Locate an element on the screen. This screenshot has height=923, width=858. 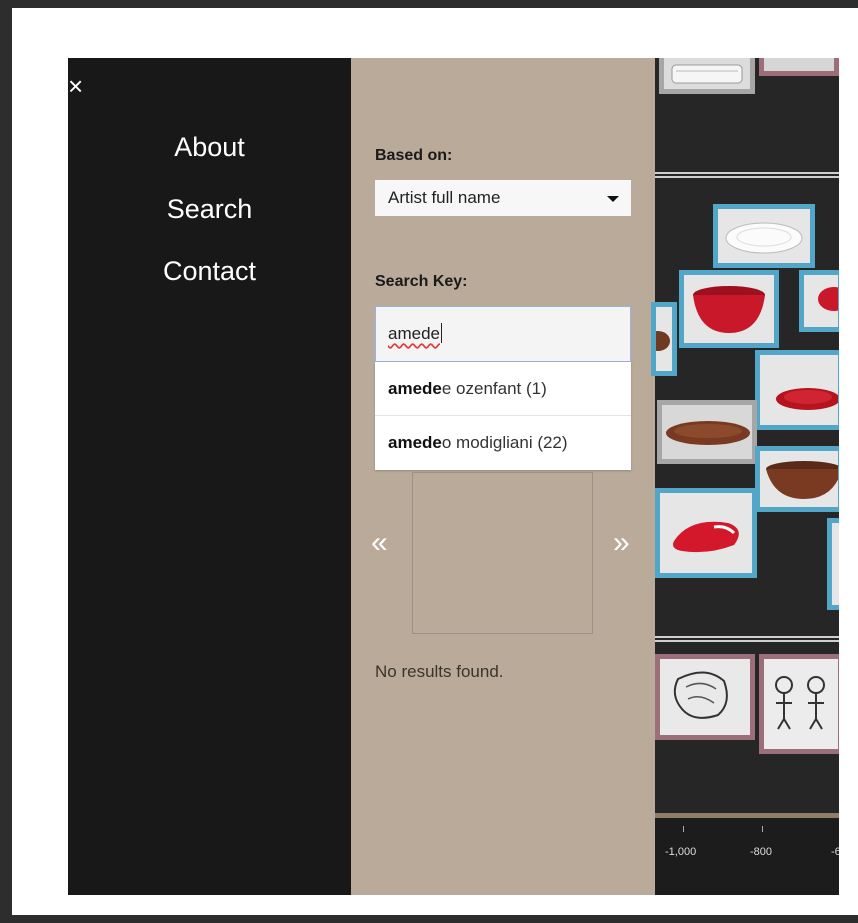
red-plate-icon is located at coordinates (807, 399).